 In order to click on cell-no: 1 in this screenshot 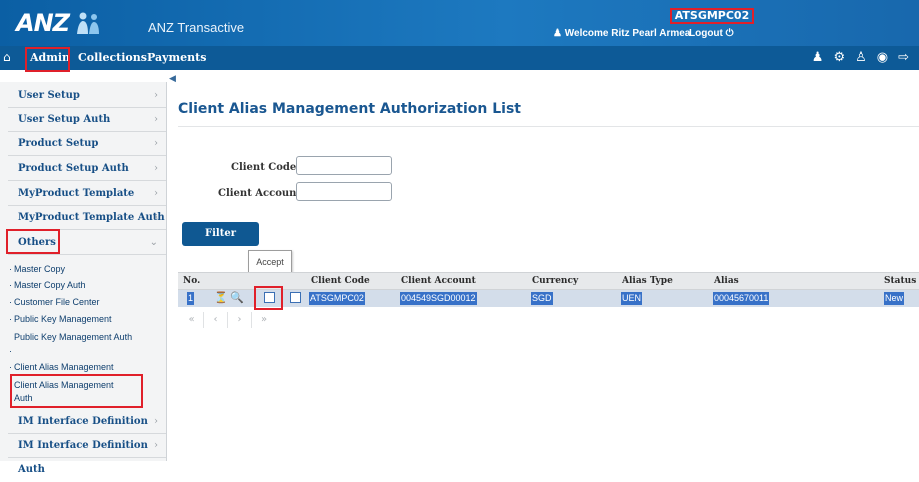, I will do `click(191, 298)`.